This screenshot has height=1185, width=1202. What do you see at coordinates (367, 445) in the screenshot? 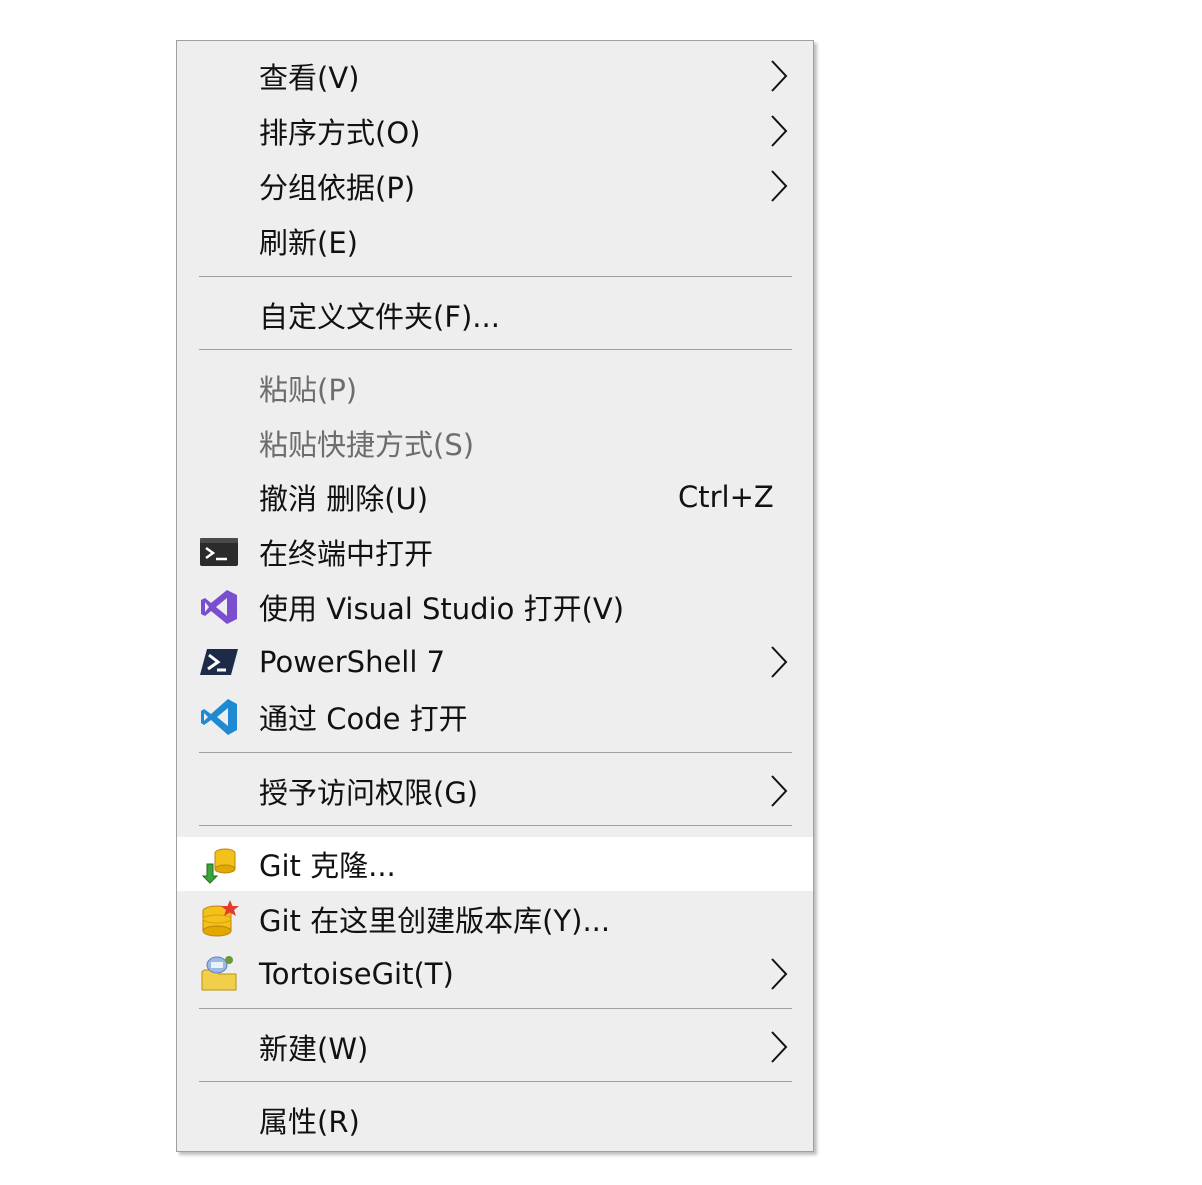
I see `menu-item-label: 粘贴快捷方式(S)` at bounding box center [367, 445].